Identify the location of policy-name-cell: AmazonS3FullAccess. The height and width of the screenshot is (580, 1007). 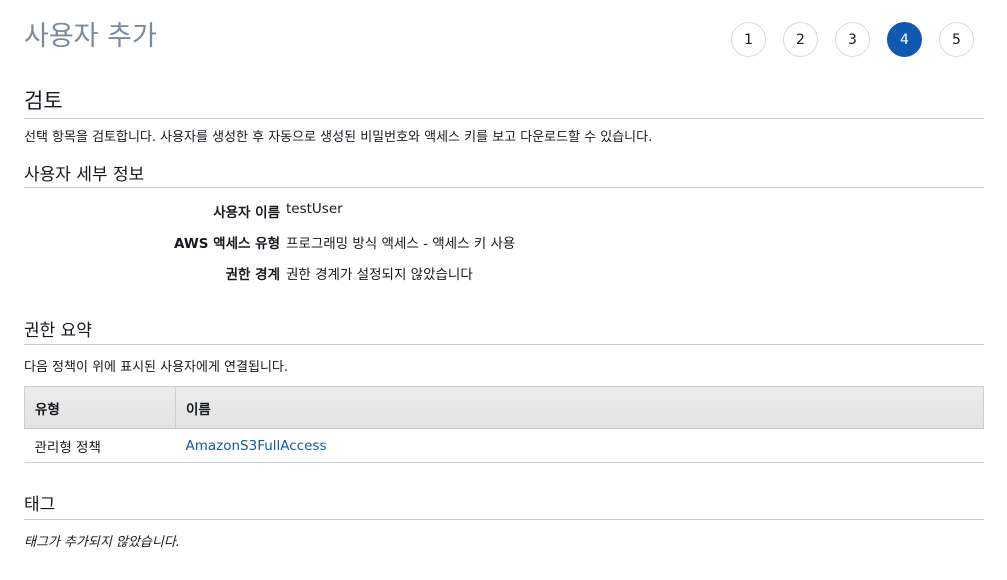
(579, 445).